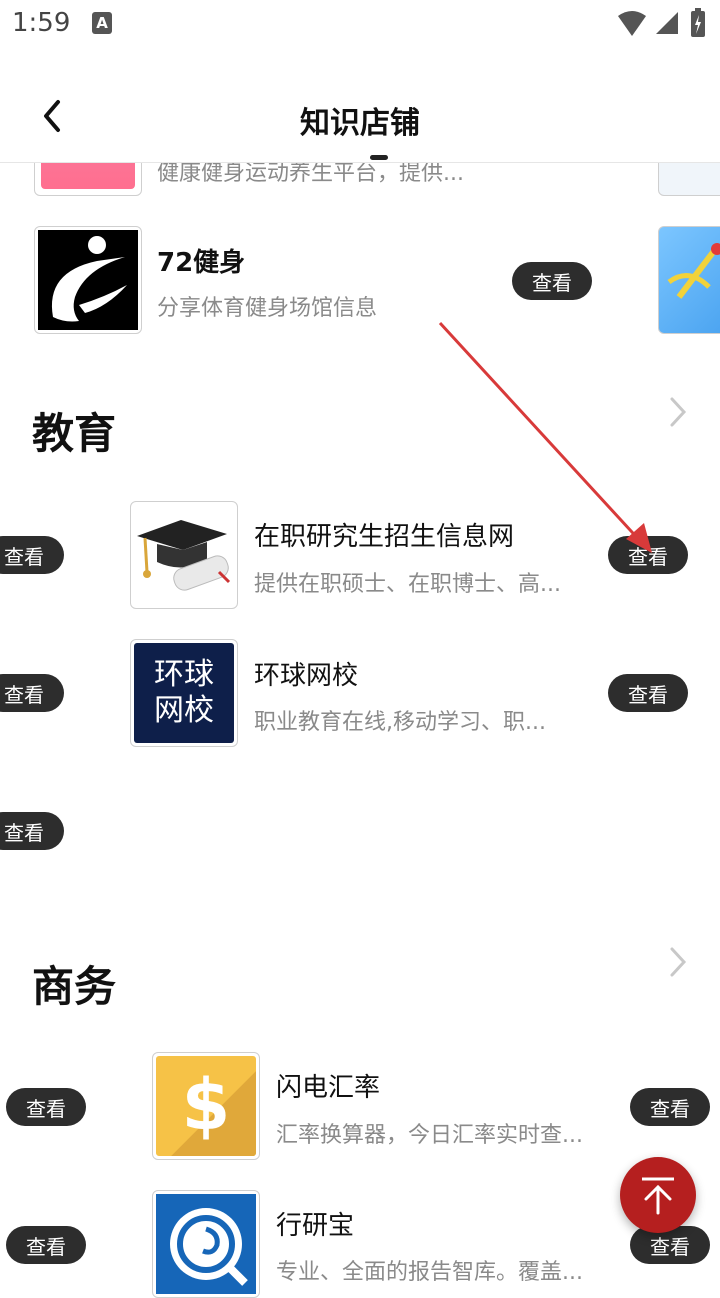  What do you see at coordinates (201, 263) in the screenshot?
I see `item-title: 72健身` at bounding box center [201, 263].